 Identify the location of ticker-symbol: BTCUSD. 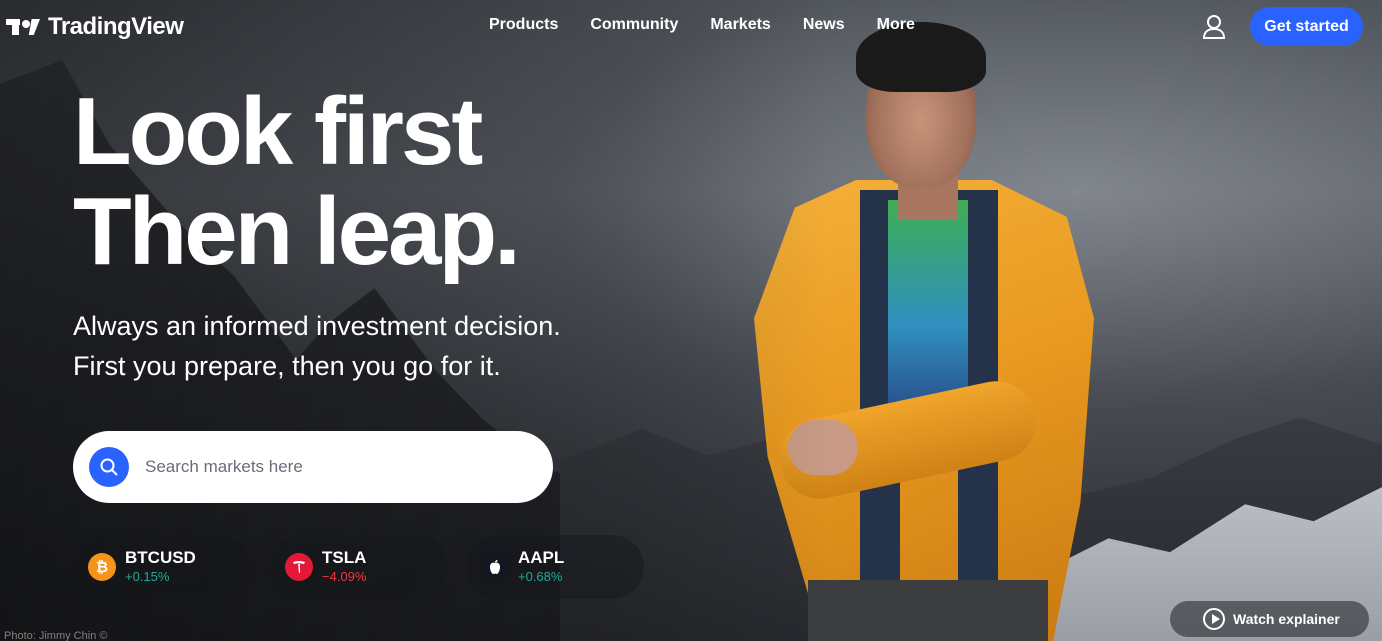
(160, 557).